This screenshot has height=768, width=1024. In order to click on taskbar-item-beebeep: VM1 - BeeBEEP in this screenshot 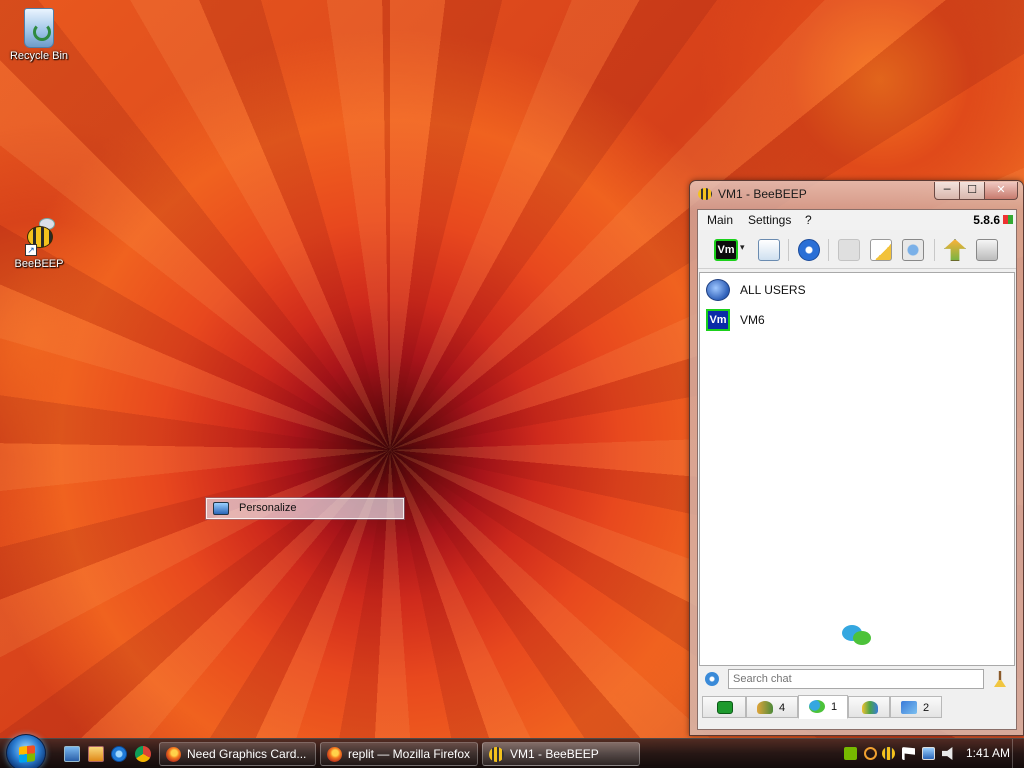, I will do `click(561, 754)`.